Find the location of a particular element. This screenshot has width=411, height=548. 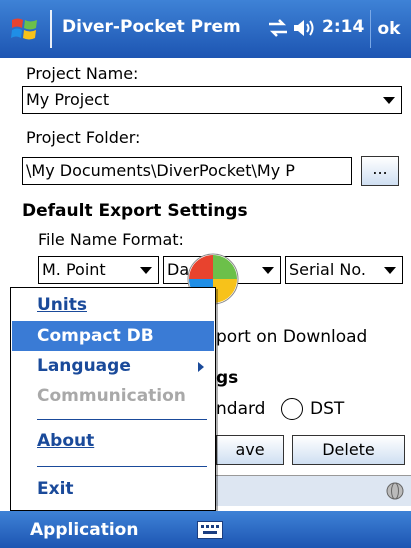

chevron-right-icon is located at coordinates (201, 367).